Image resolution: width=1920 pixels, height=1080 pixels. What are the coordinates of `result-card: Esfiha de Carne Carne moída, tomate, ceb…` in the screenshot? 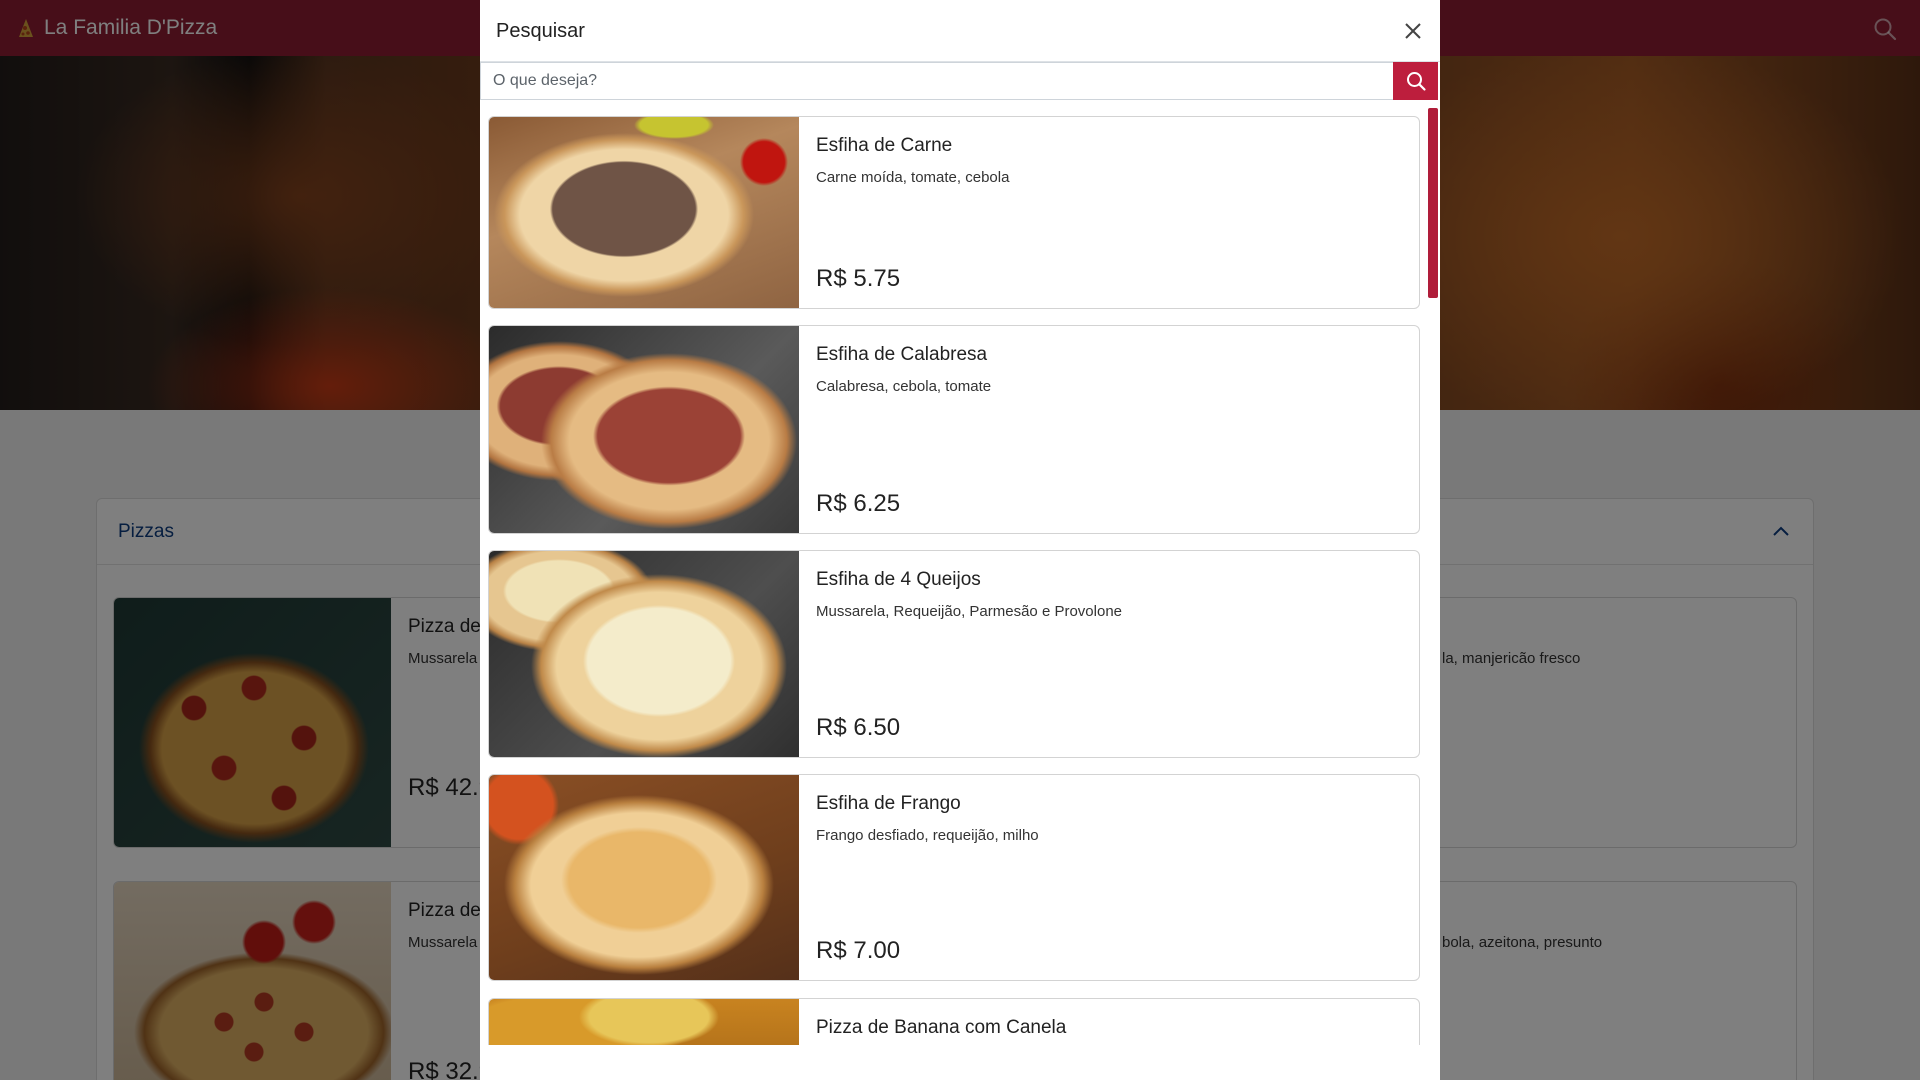 It's located at (954, 212).